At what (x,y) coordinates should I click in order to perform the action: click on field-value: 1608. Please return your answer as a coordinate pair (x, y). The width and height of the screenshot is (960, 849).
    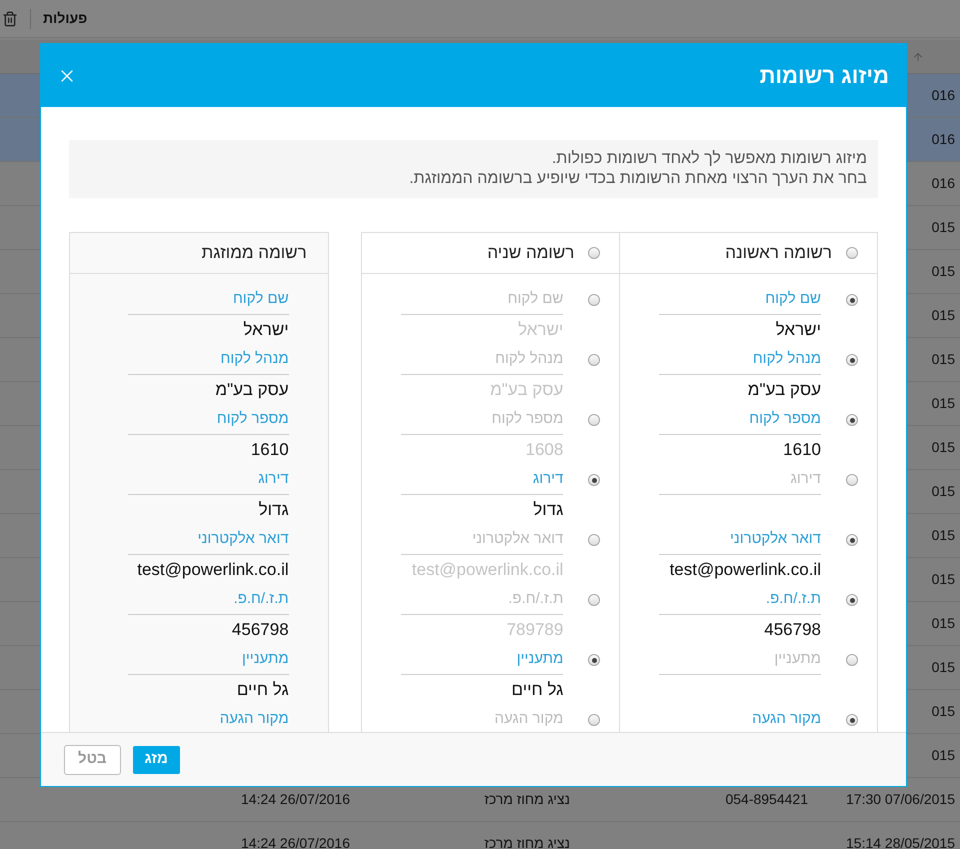
    Looking at the image, I should click on (545, 450).